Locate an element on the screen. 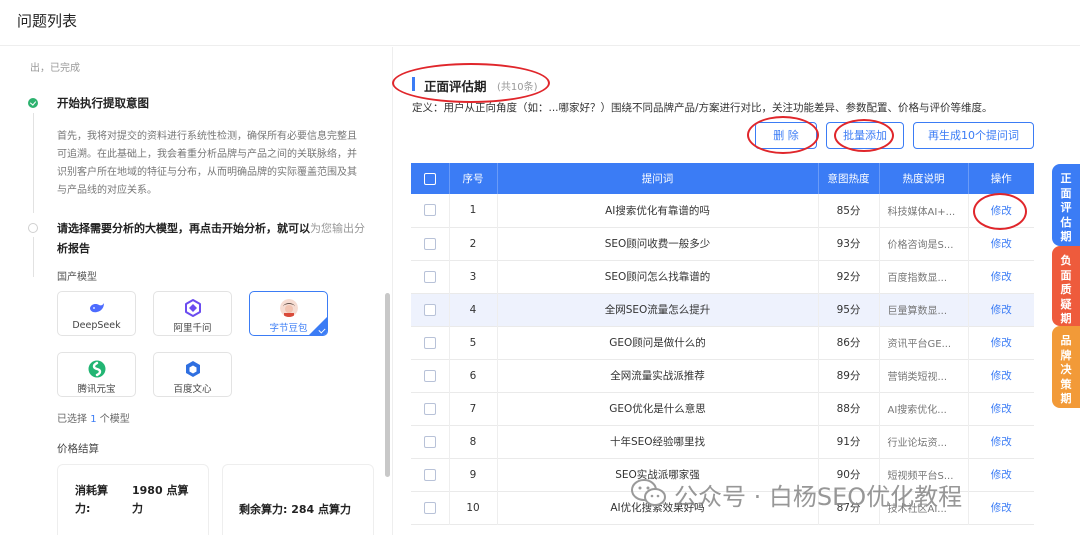 The width and height of the screenshot is (1080, 535). row-heat: 85分 is located at coordinates (849, 210).